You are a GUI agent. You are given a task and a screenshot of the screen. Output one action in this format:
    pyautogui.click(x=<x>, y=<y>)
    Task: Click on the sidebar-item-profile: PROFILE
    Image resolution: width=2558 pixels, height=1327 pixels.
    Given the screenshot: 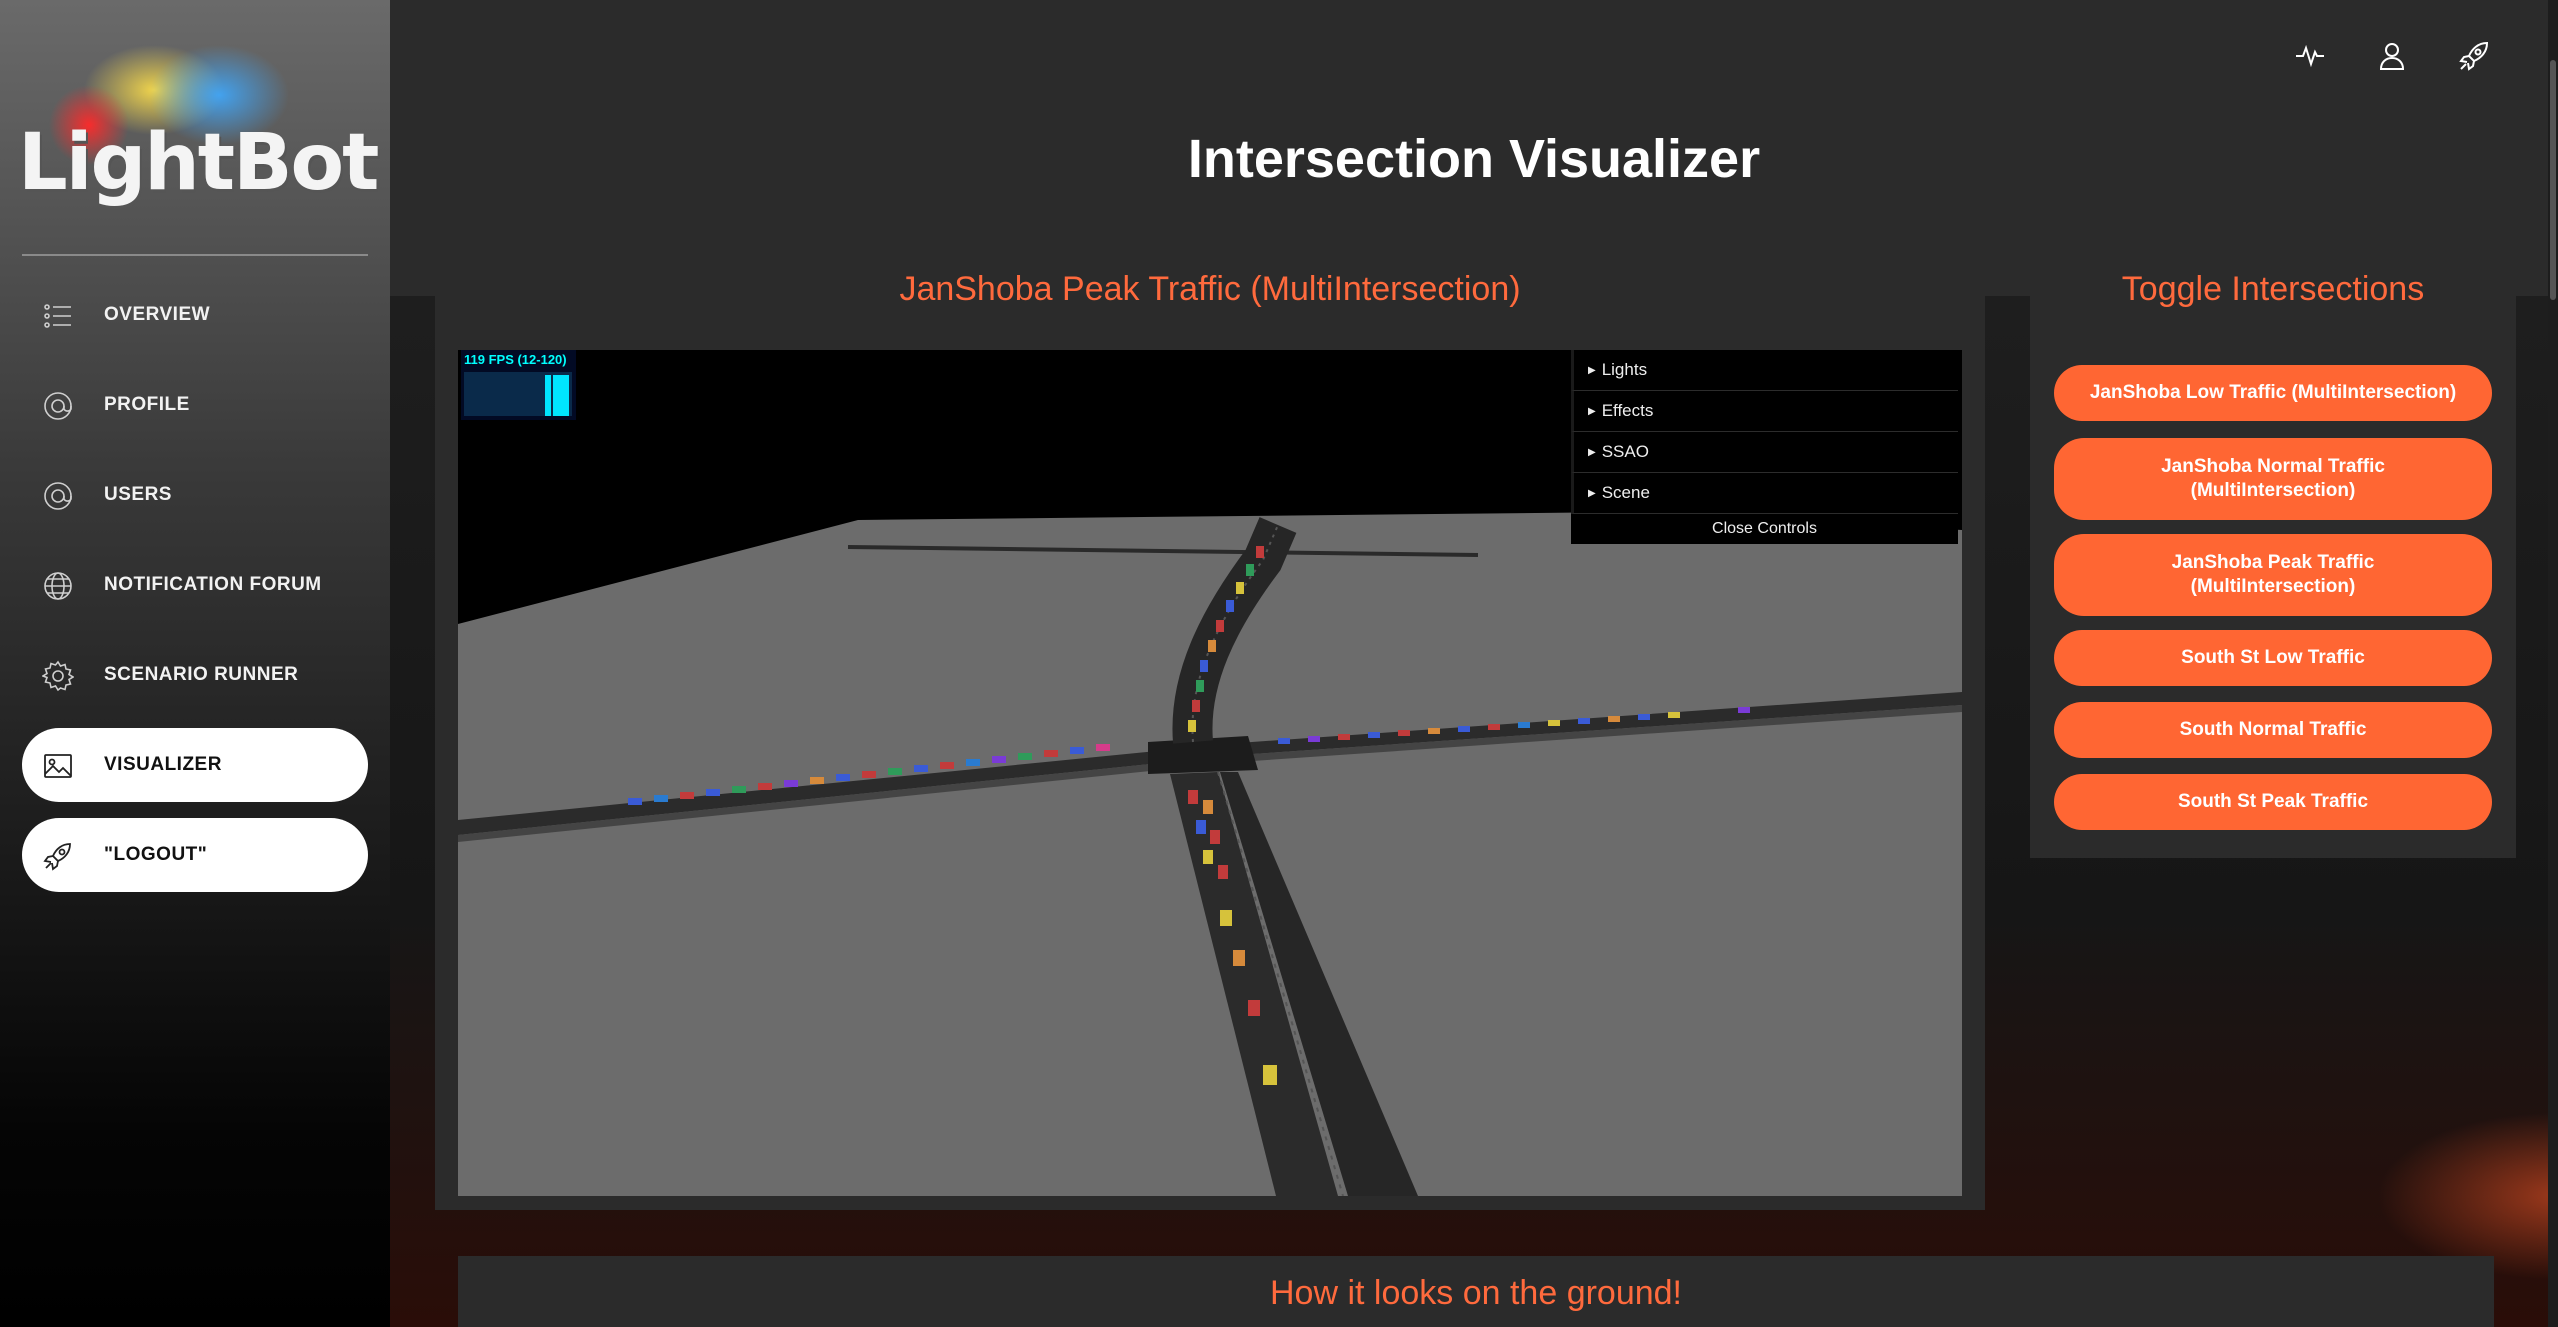 What is the action you would take?
    pyautogui.click(x=195, y=405)
    